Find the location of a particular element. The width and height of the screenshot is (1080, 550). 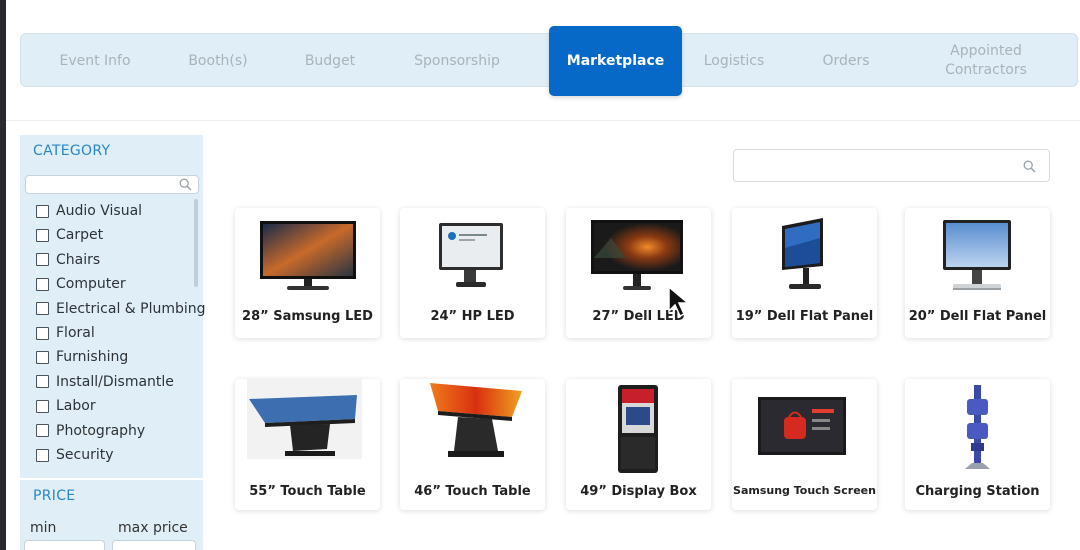

category-label: Audio Visual is located at coordinates (99, 211).